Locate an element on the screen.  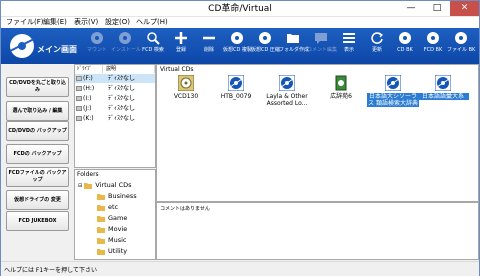
toolbar-button-label: CD BK is located at coordinates (405, 50).